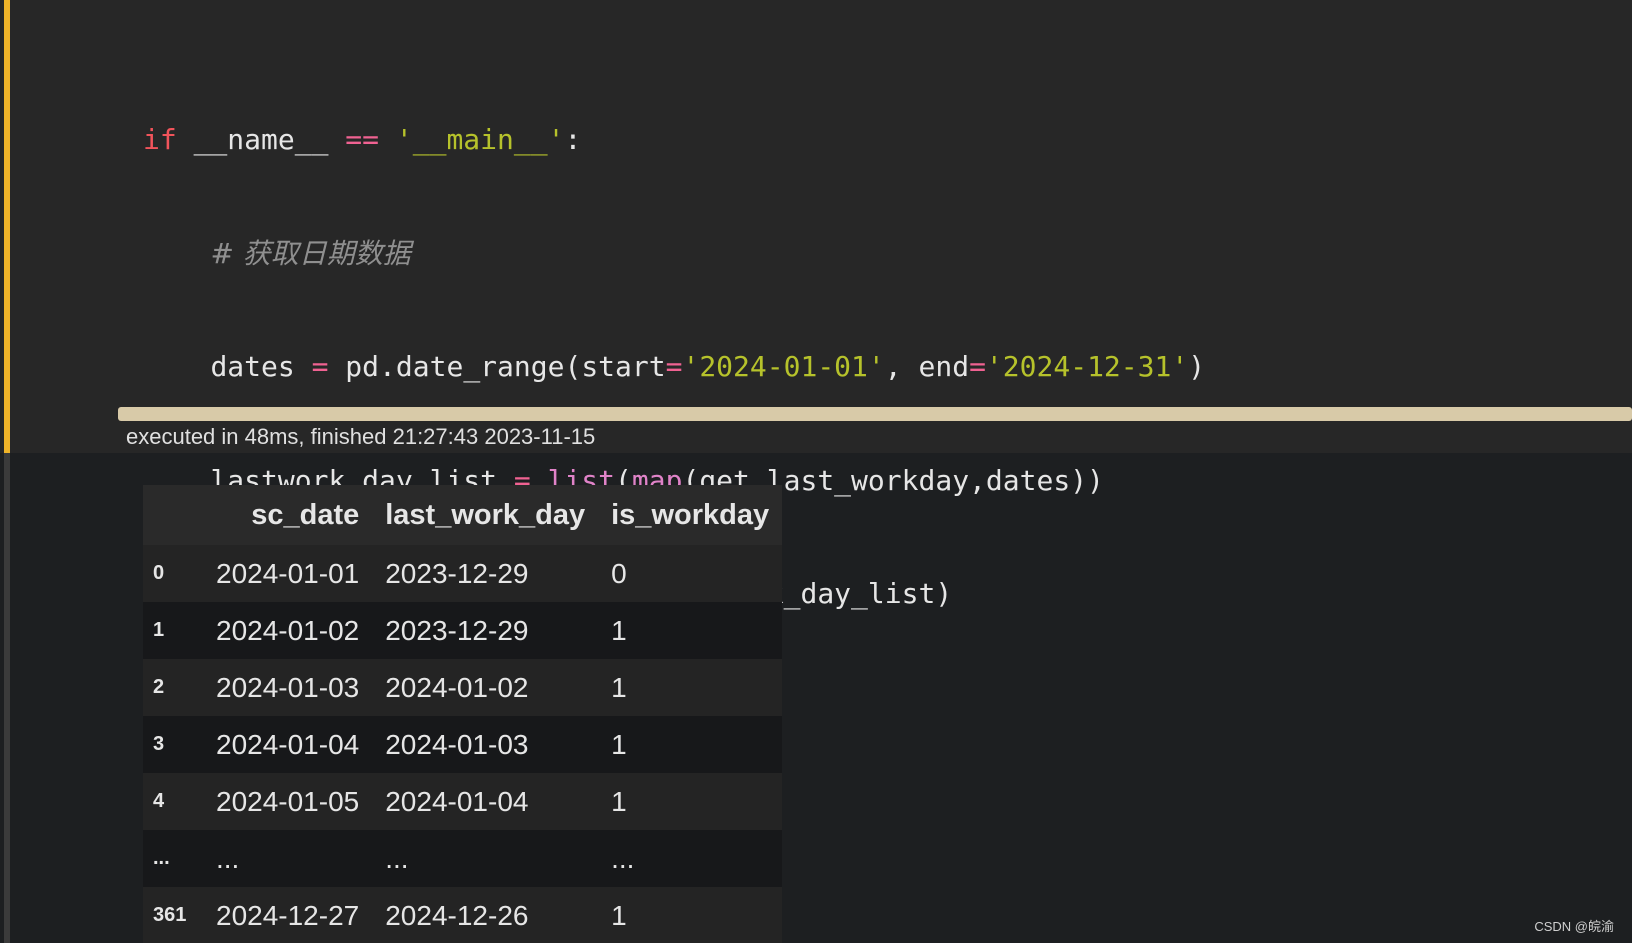  I want to click on table-row: 2 2024-01-03 2024-01-02 1, so click(463, 687).